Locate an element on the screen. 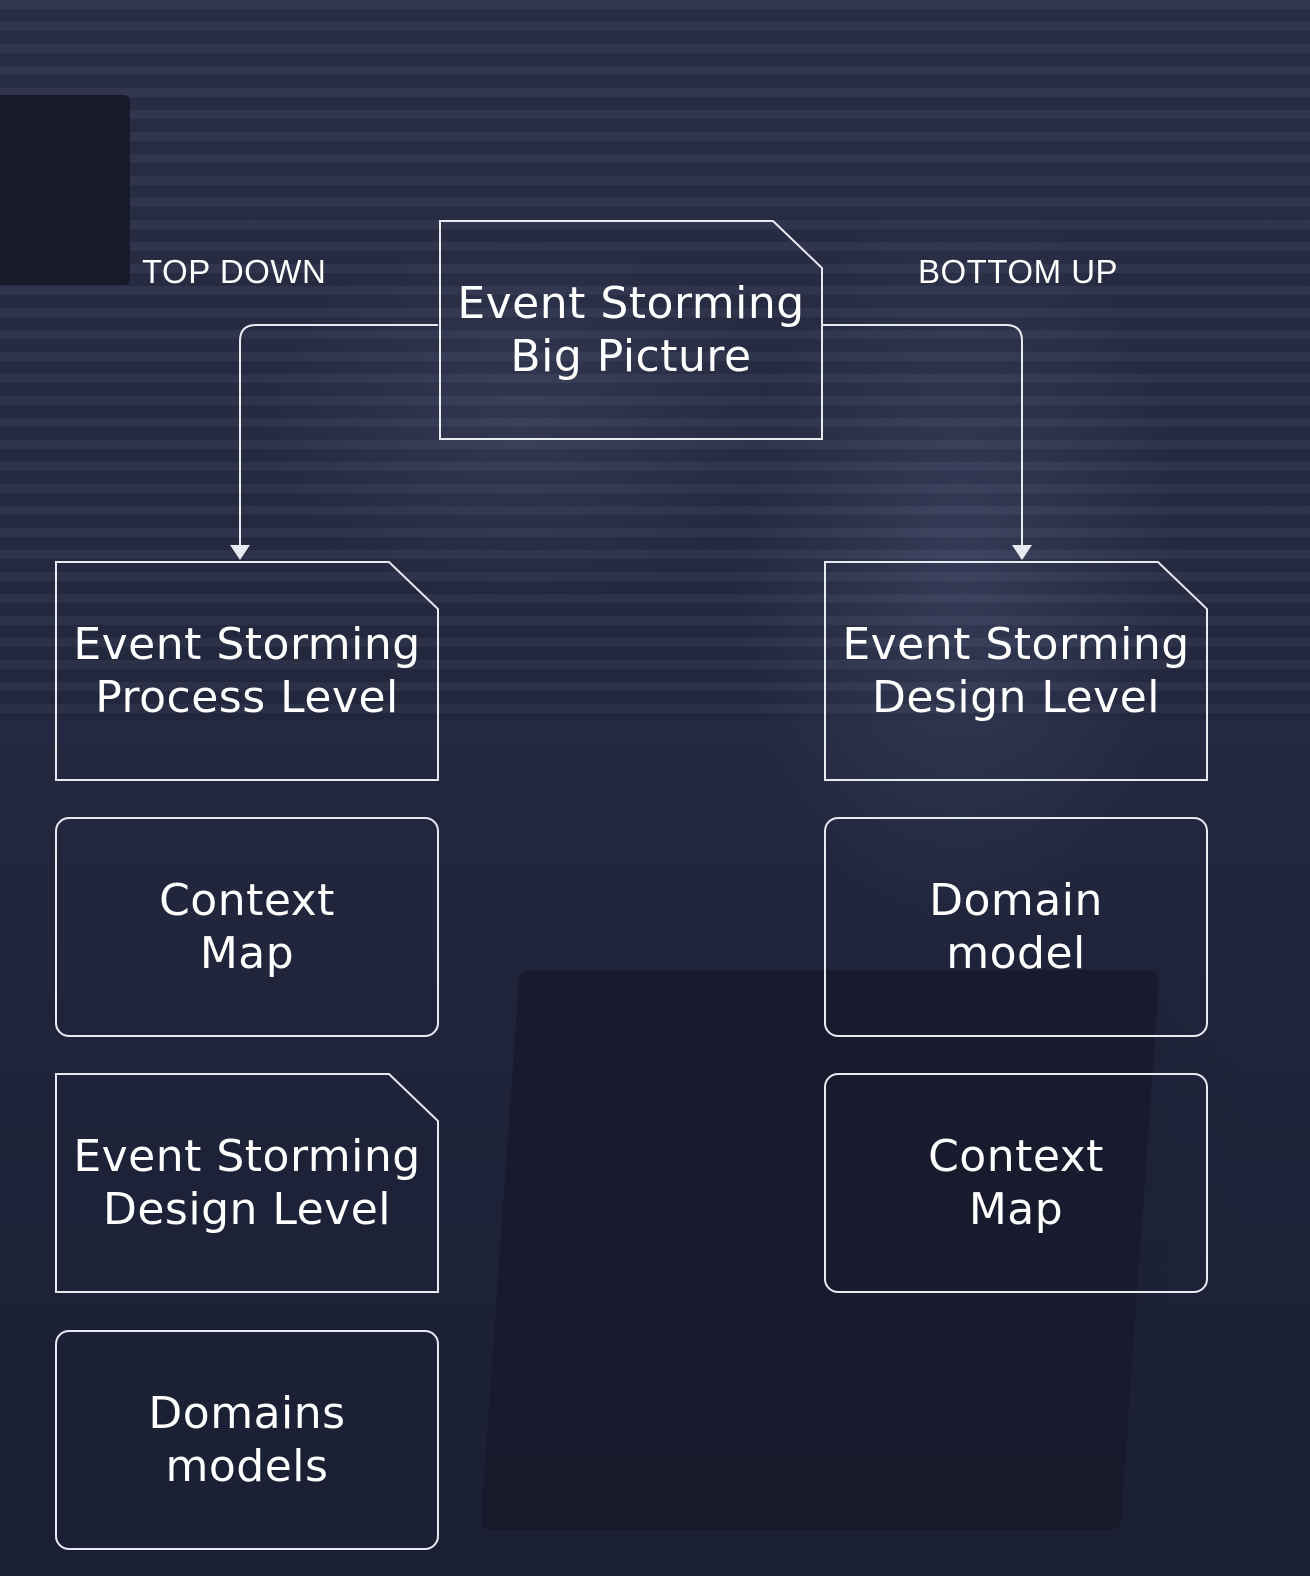  node-big-picture-line2: Big Picture is located at coordinates (631, 356).